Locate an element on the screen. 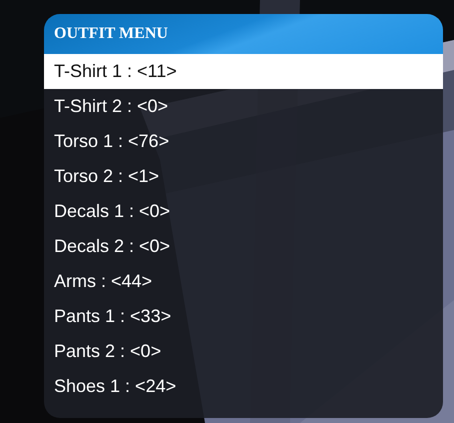  menu-title: OUTFIT MENU is located at coordinates (111, 34).